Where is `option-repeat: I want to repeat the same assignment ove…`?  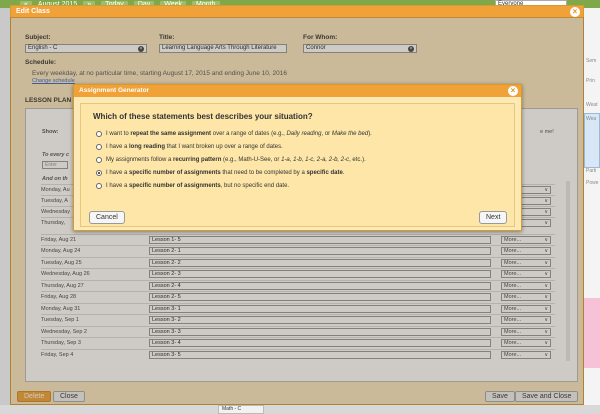
option-repeat: I want to repeat the same assignment ove… is located at coordinates (234, 133).